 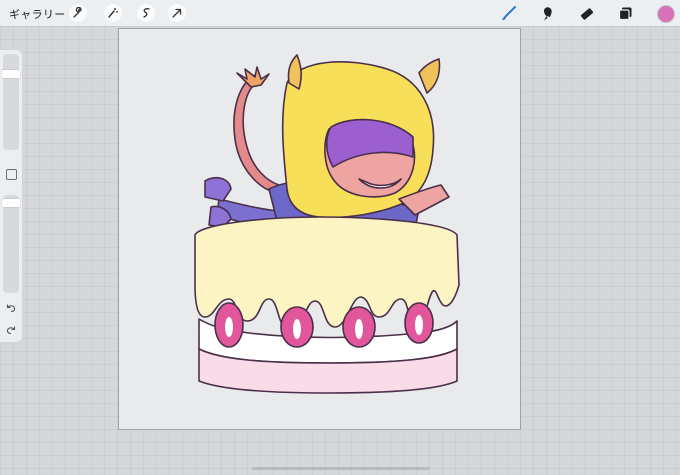 I want to click on selection-button, so click(x=146, y=13).